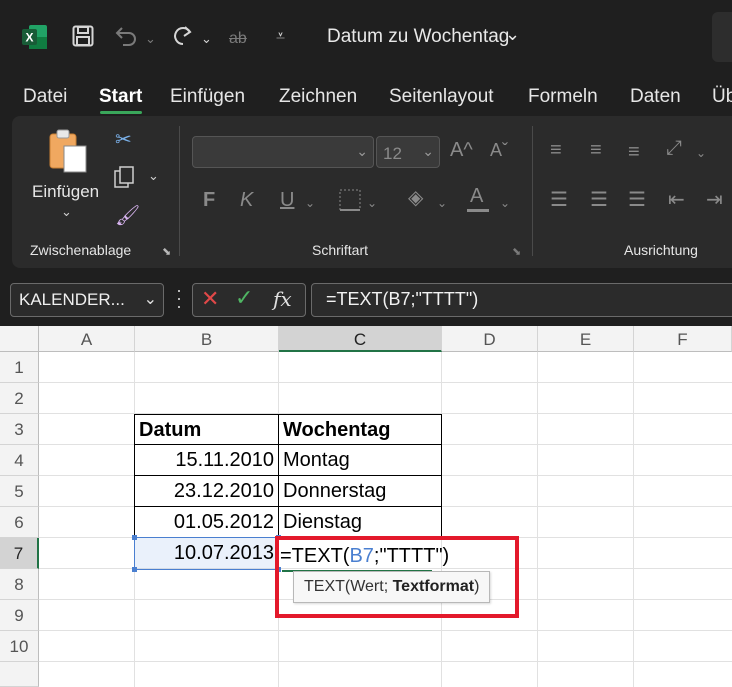 Image resolution: width=732 pixels, height=687 pixels. I want to click on tab-seitenlayout: Seitenlayout, so click(441, 97).